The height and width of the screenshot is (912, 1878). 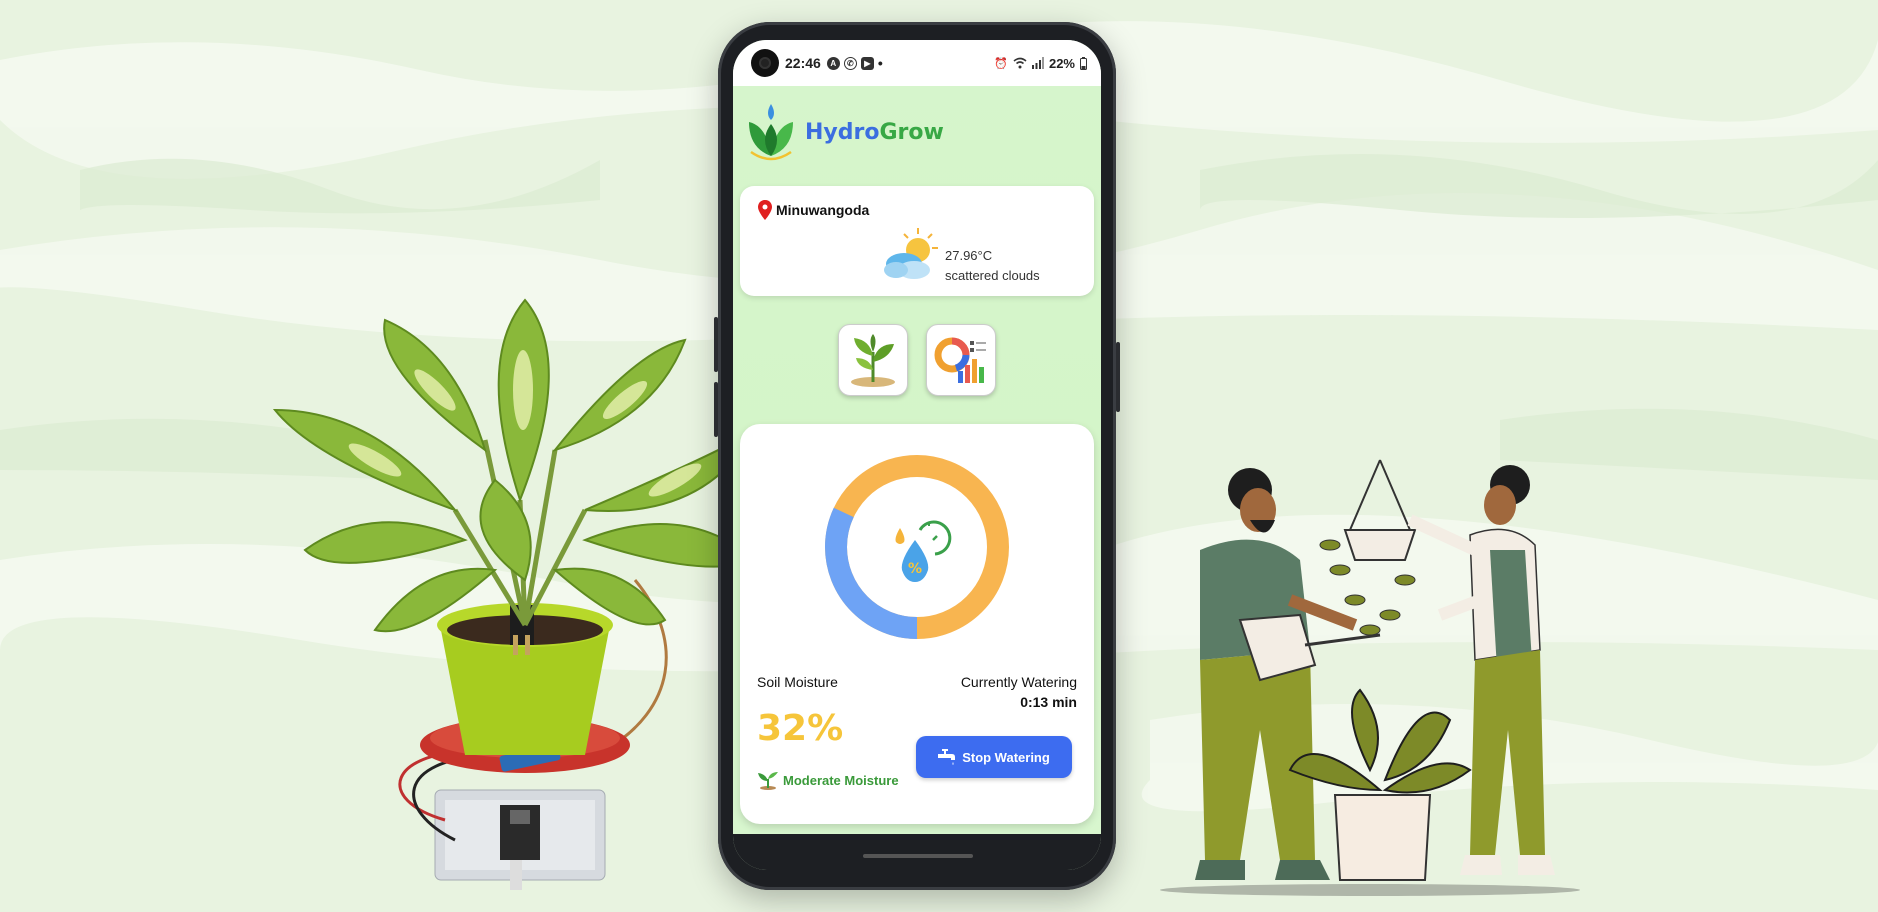 I want to click on app-header: HydroGrow, so click(x=917, y=126).